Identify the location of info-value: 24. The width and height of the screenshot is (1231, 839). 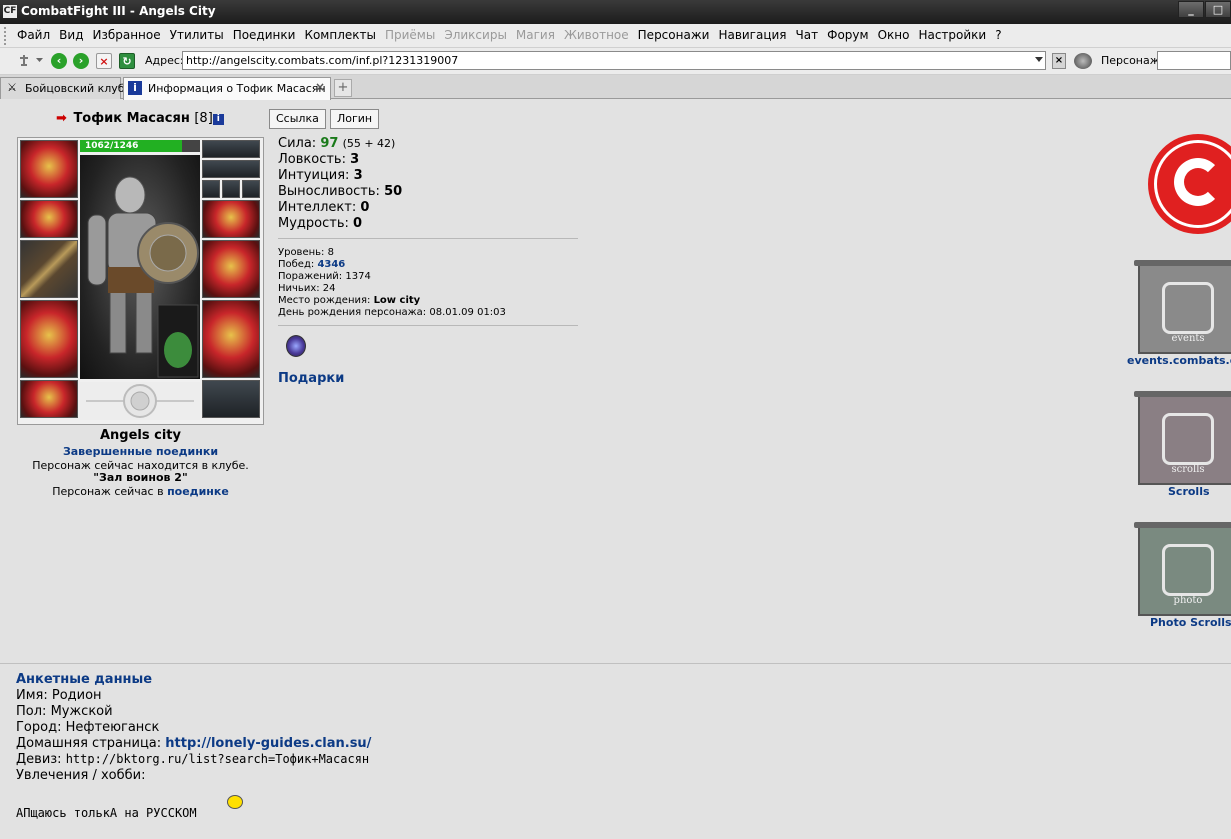
(329, 288).